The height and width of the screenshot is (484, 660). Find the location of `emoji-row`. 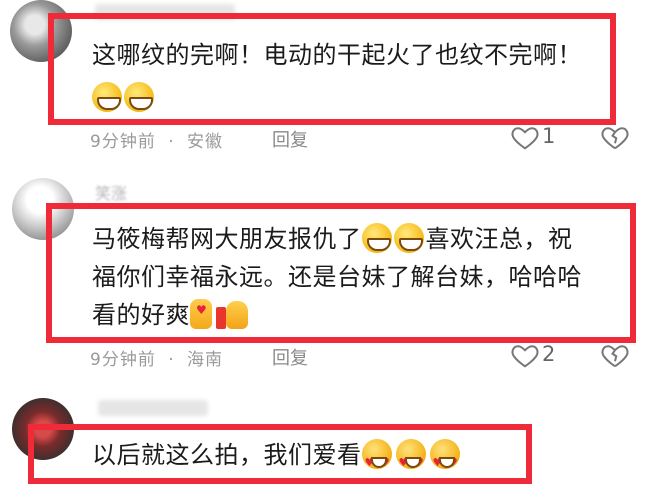

emoji-row is located at coordinates (124, 97).